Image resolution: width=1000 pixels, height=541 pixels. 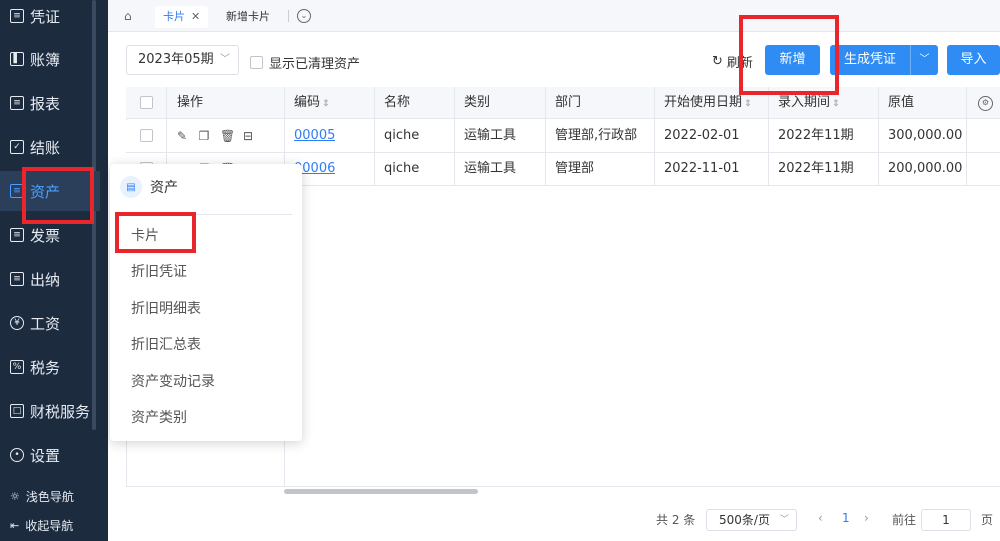 What do you see at coordinates (381, 491) in the screenshot?
I see `horizontal-scrollbar` at bounding box center [381, 491].